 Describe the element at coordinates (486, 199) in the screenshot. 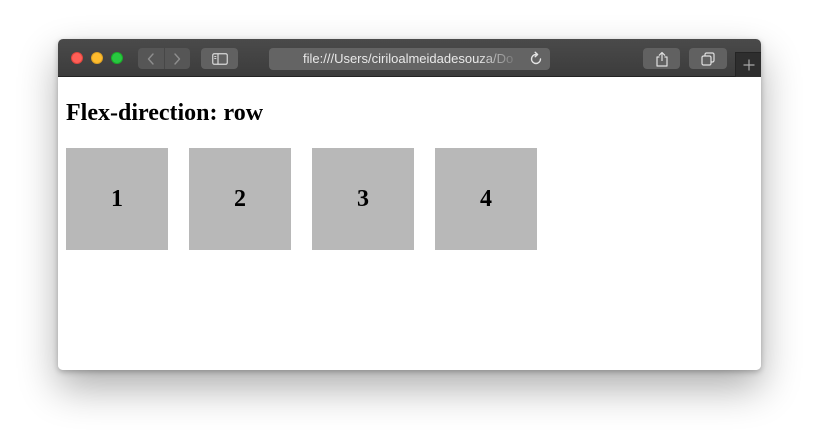

I see `flex-item: 4` at that location.